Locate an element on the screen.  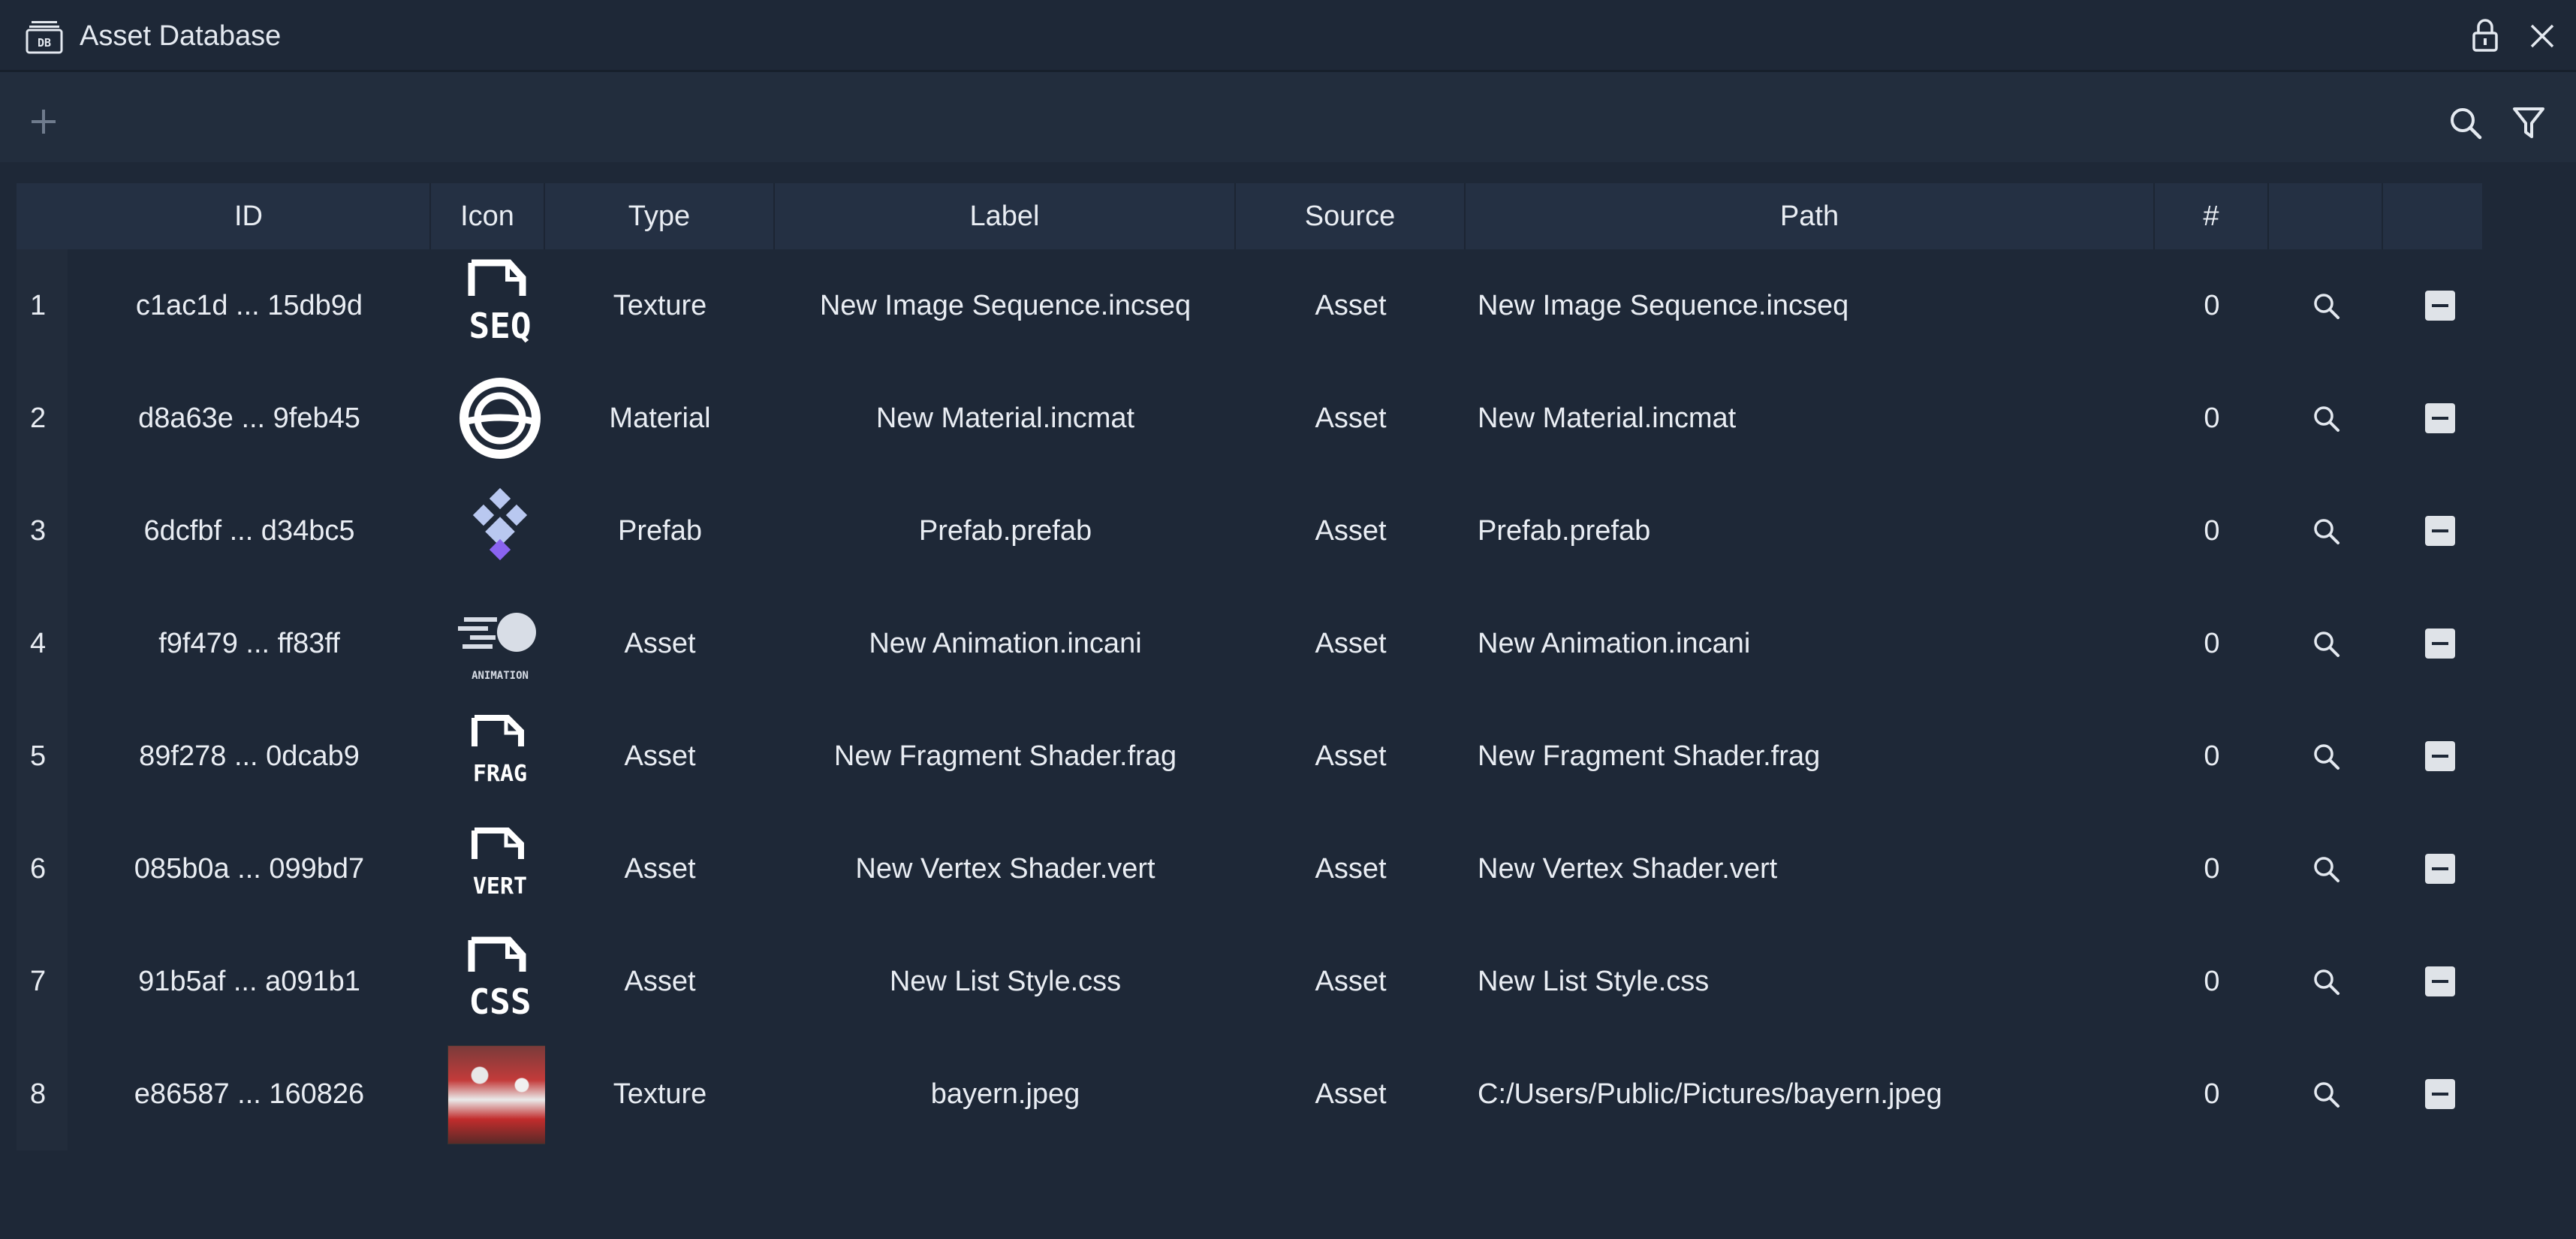
css-file-icon: CSS is located at coordinates (500, 979).